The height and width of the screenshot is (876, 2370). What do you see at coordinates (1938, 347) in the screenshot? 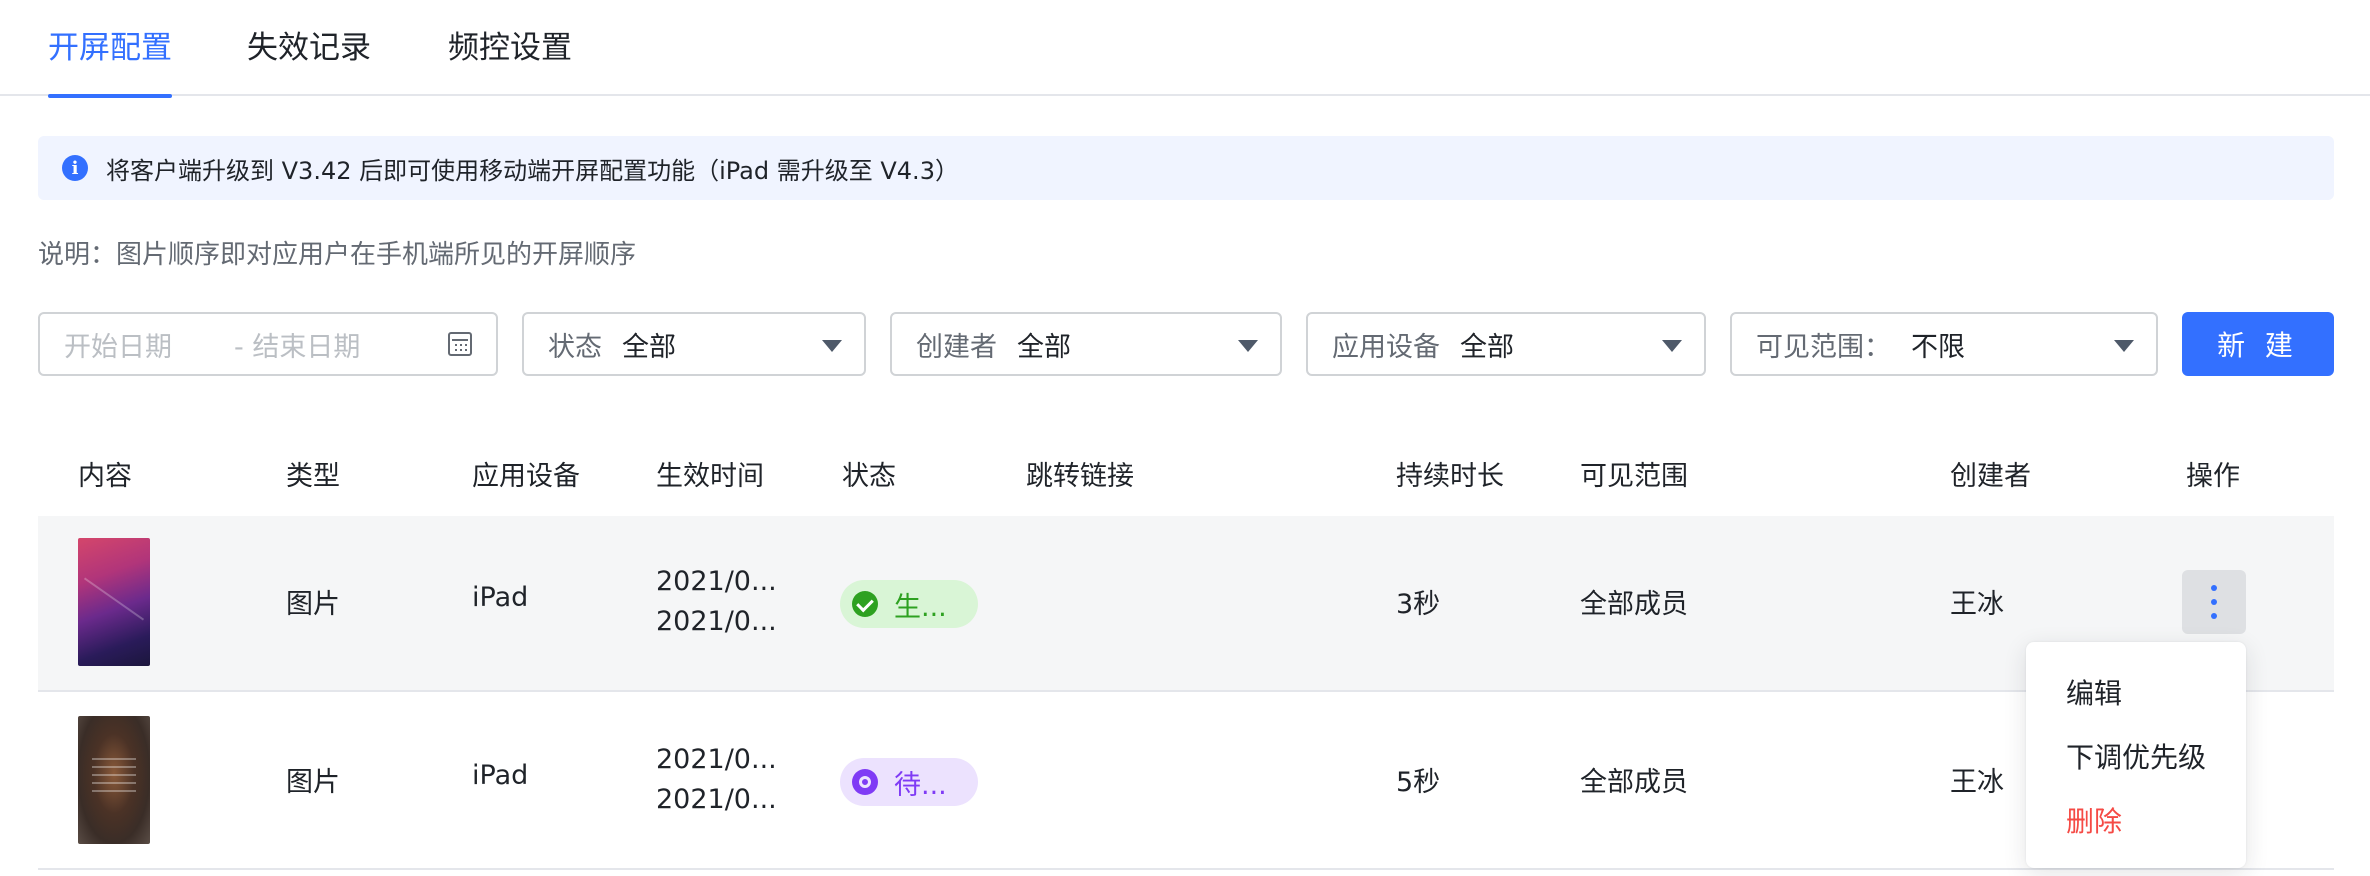
I see `visibility-filter-value: 不限` at bounding box center [1938, 347].